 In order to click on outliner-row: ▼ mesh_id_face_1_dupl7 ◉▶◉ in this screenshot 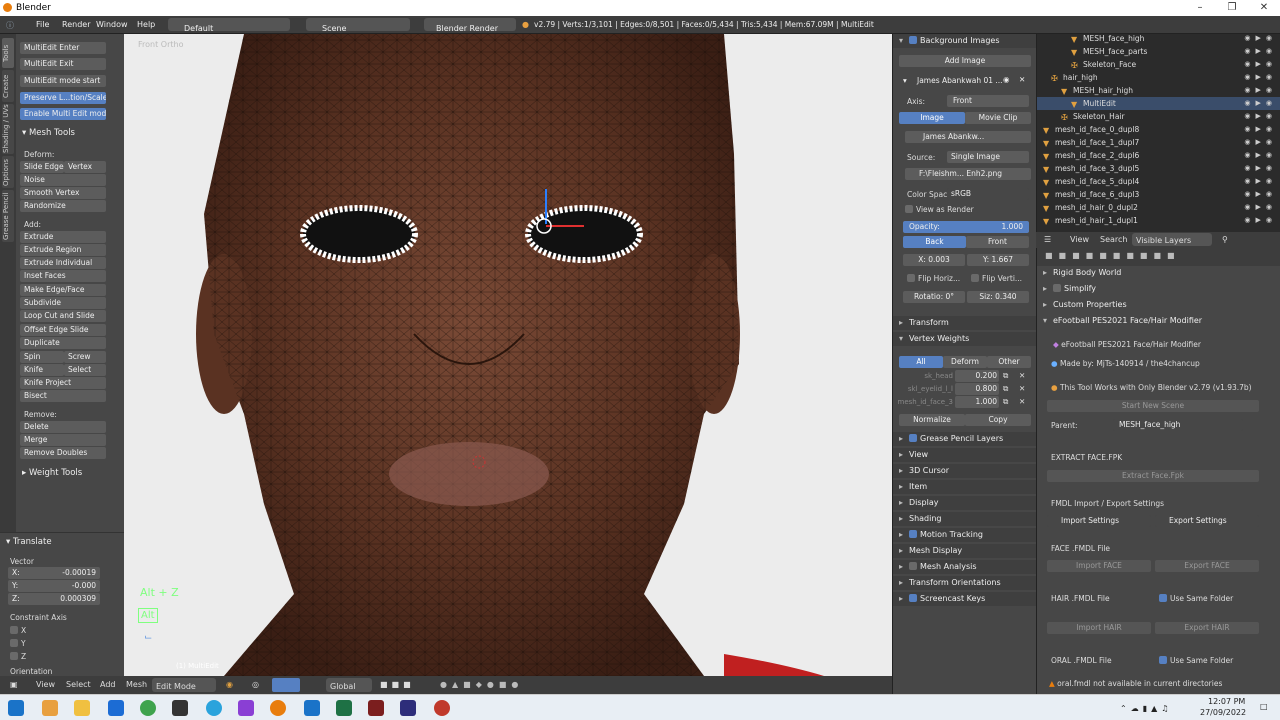, I will do `click(1158, 142)`.